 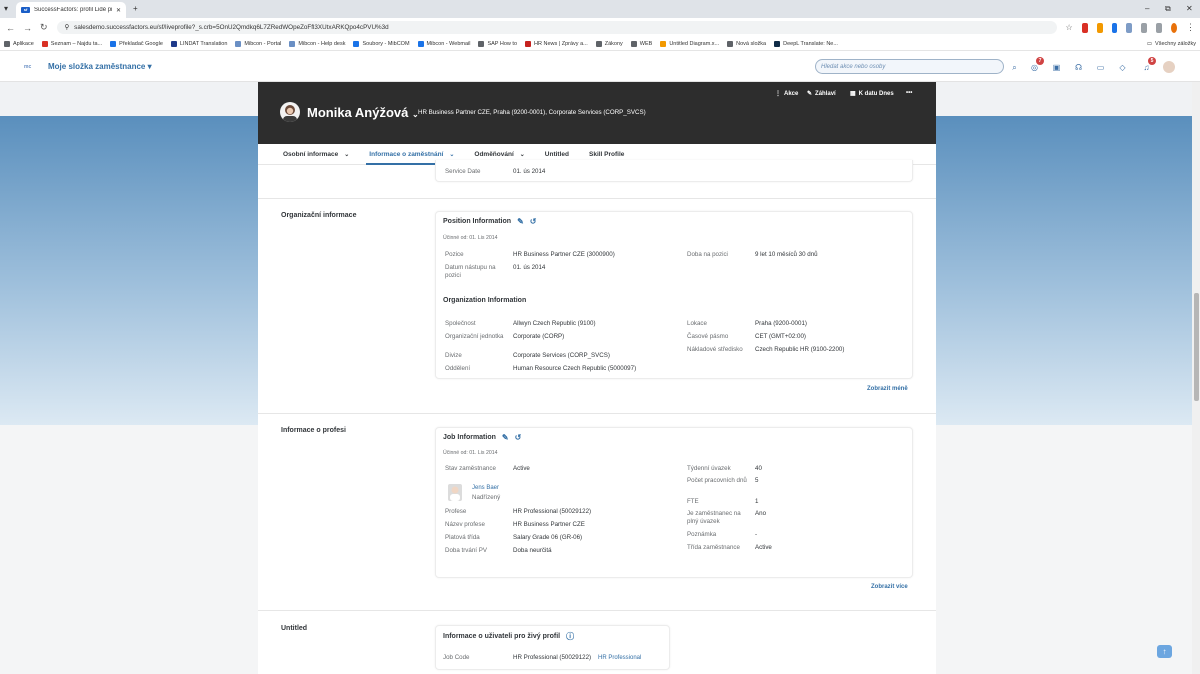 What do you see at coordinates (889, 587) in the screenshot?
I see `show-more-link: Zobrazit více` at bounding box center [889, 587].